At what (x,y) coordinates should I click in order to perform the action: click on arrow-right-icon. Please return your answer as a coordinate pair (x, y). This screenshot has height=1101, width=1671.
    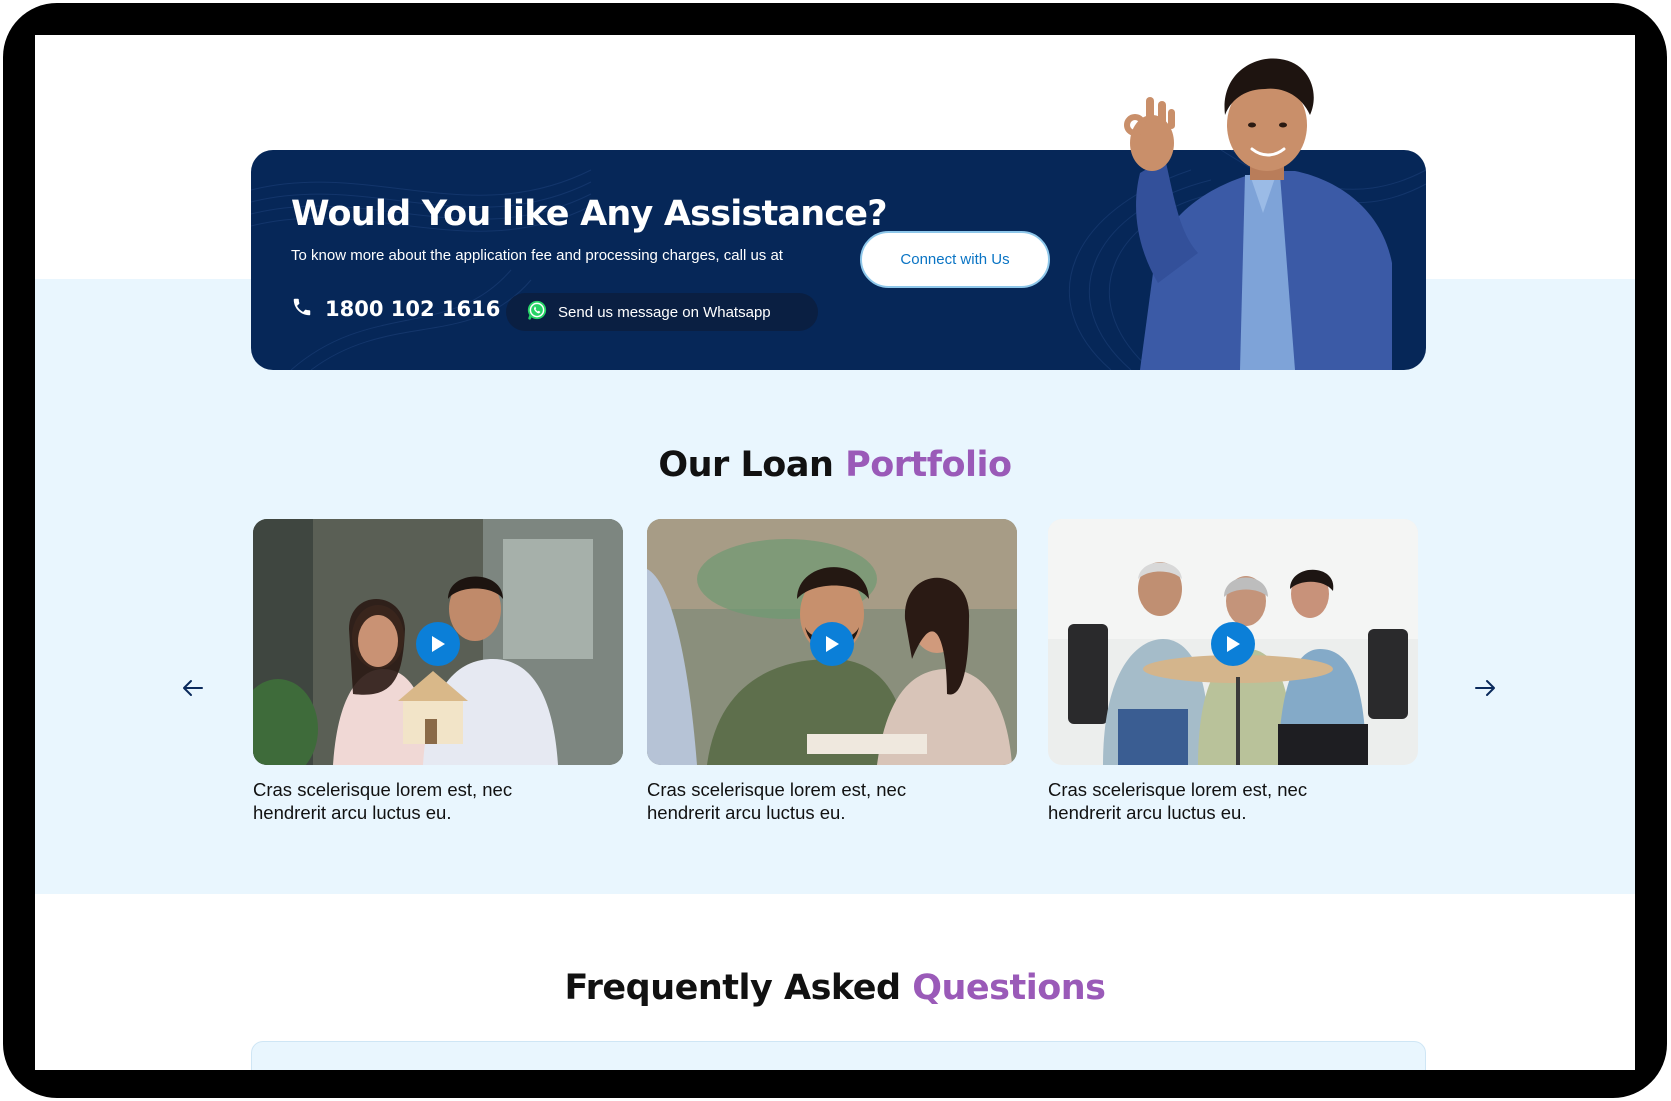
    Looking at the image, I should click on (1485, 690).